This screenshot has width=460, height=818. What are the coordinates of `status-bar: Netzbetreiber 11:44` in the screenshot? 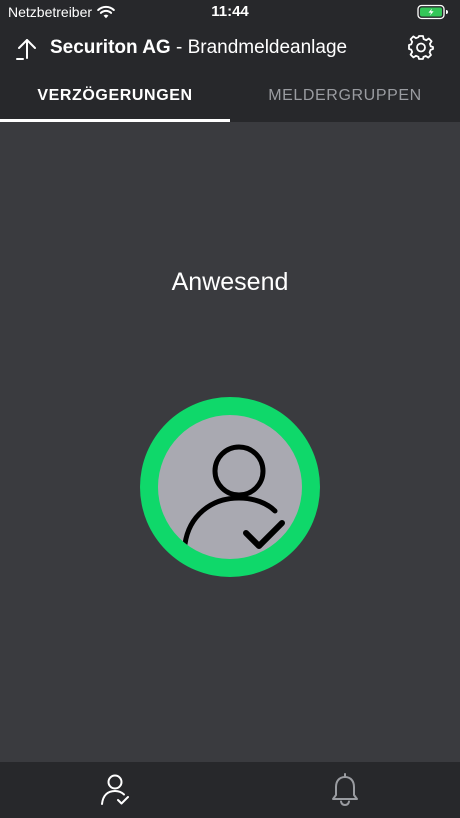 It's located at (230, 12).